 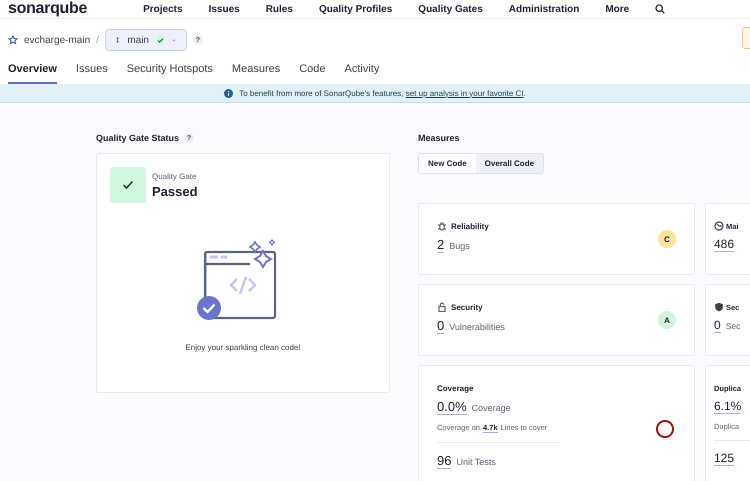 What do you see at coordinates (724, 458) in the screenshot?
I see `measure-value: 125` at bounding box center [724, 458].